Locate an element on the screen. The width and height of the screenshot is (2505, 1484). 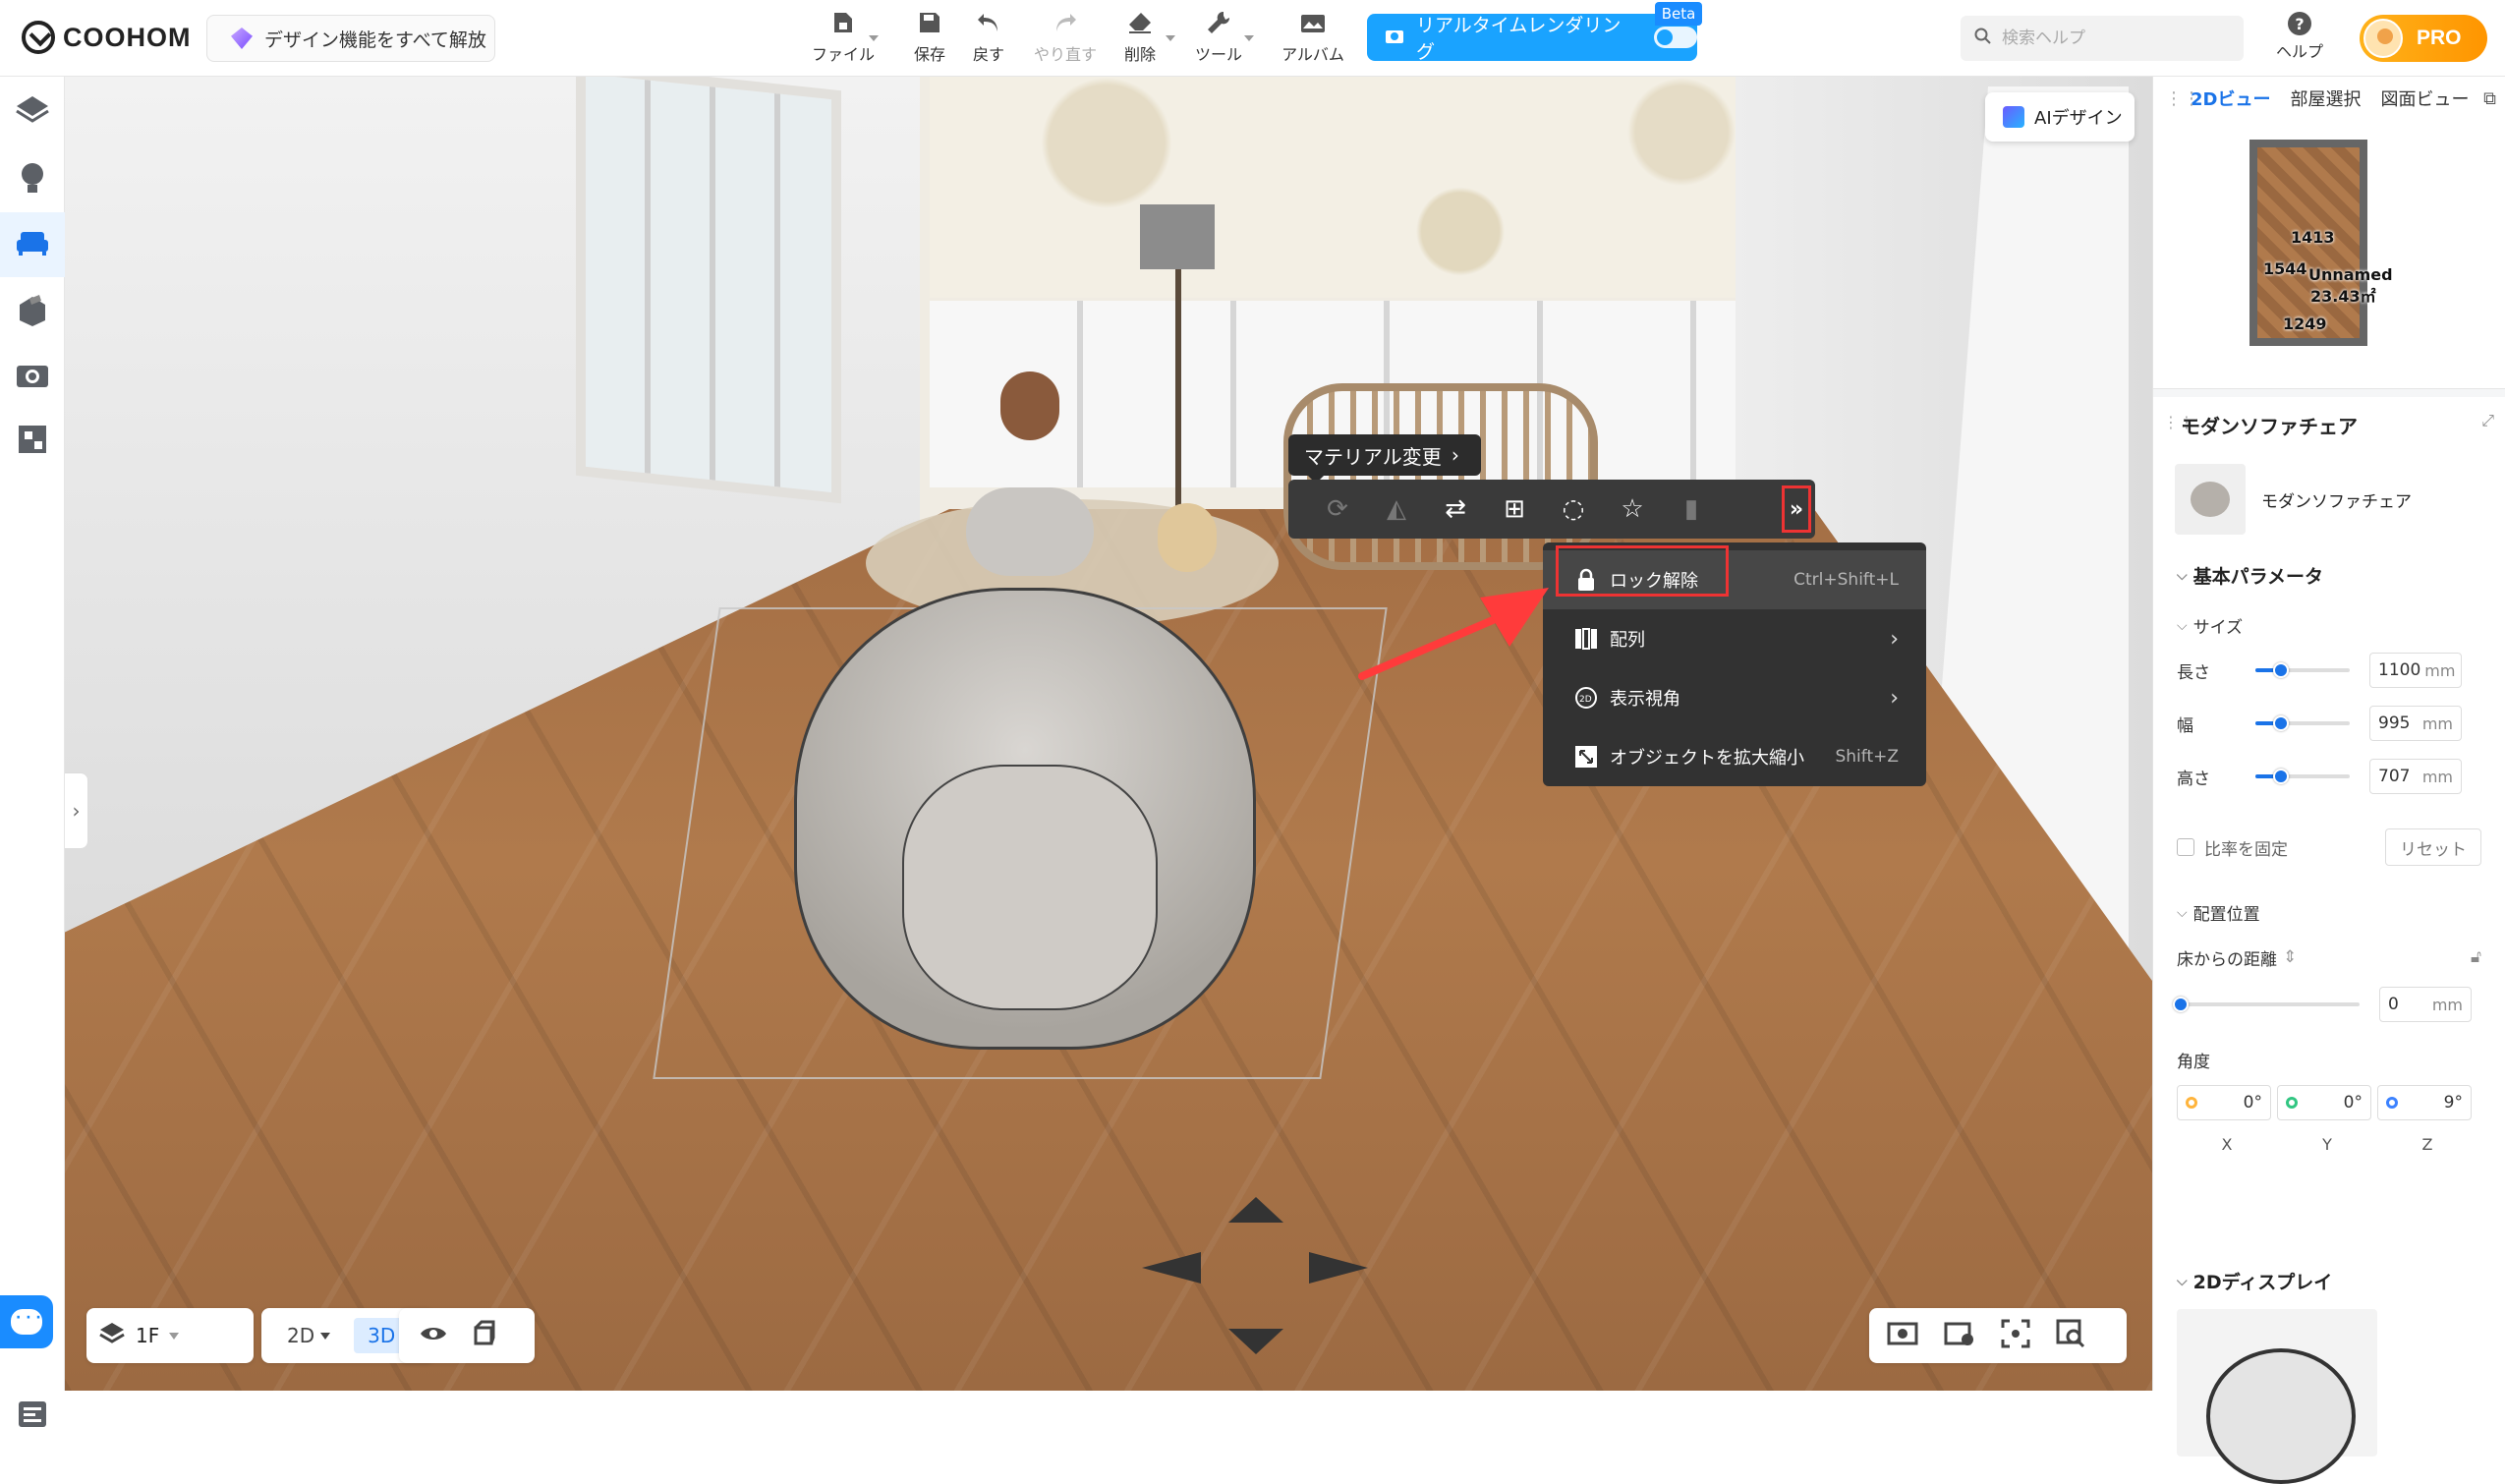
menu-item-array: 配列 › is located at coordinates (1734, 638).